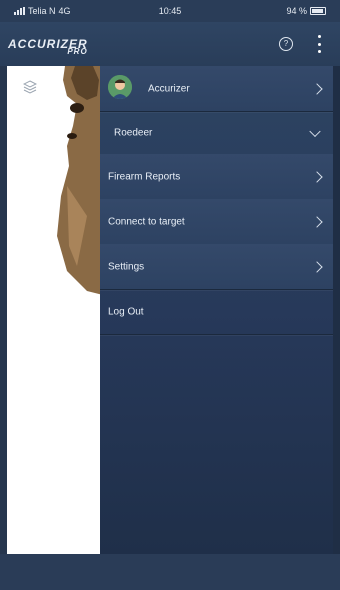 This screenshot has height=590, width=340. What do you see at coordinates (126, 266) in the screenshot?
I see `drawer-item-label: Settings` at bounding box center [126, 266].